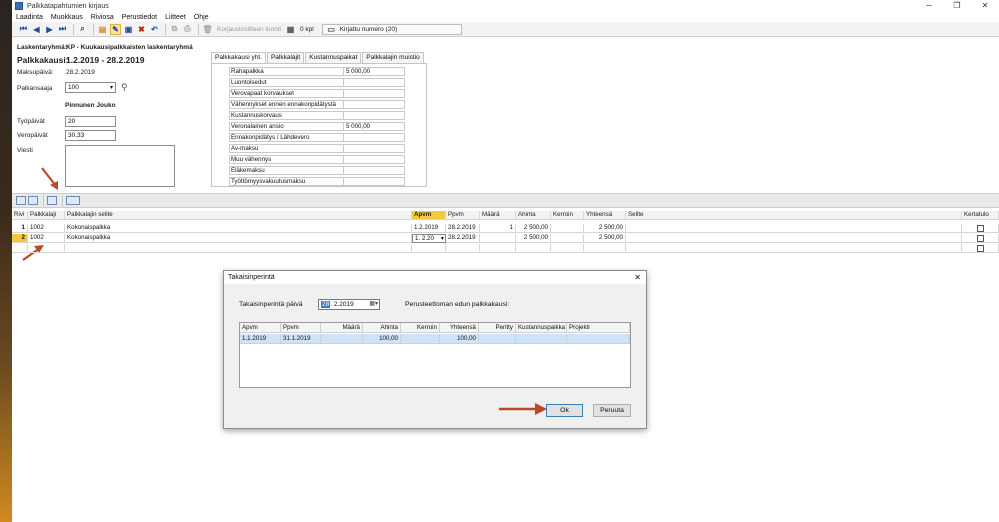 This screenshot has width=999, height=522. Describe the element at coordinates (115, 29) in the screenshot. I see `edit-icon: ✎` at that location.